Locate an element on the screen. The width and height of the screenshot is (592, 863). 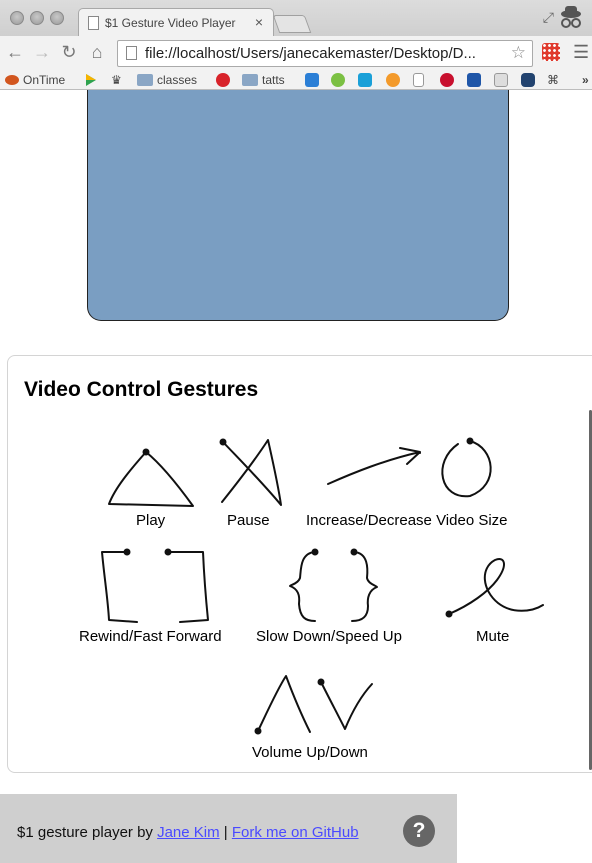
new-tab-button is located at coordinates (292, 24).